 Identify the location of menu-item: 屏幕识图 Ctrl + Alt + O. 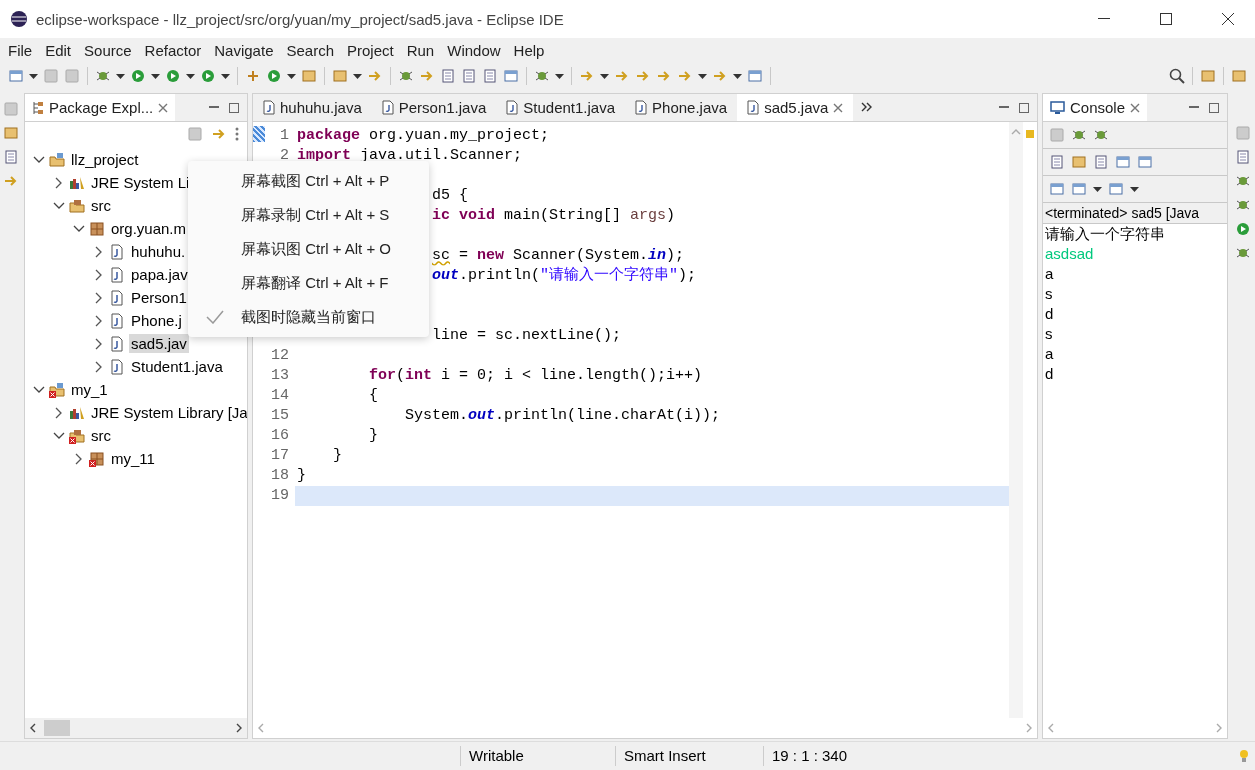
(308, 249).